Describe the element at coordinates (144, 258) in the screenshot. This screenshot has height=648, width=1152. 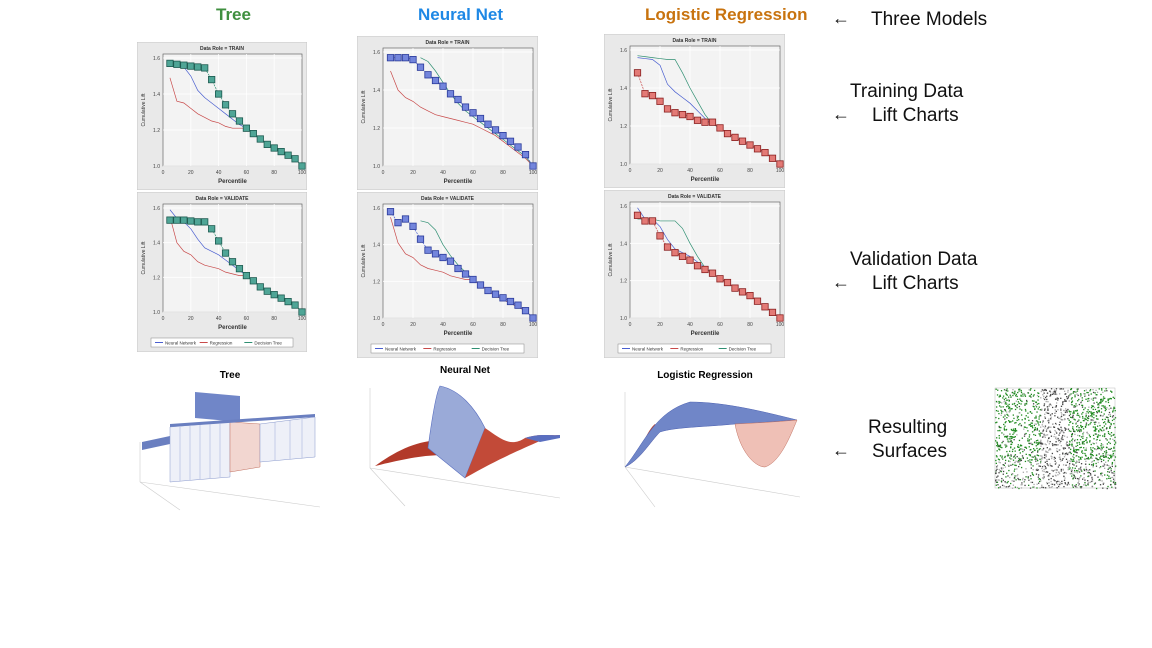
I see `y-axis-label: Cumulative Lift` at that location.